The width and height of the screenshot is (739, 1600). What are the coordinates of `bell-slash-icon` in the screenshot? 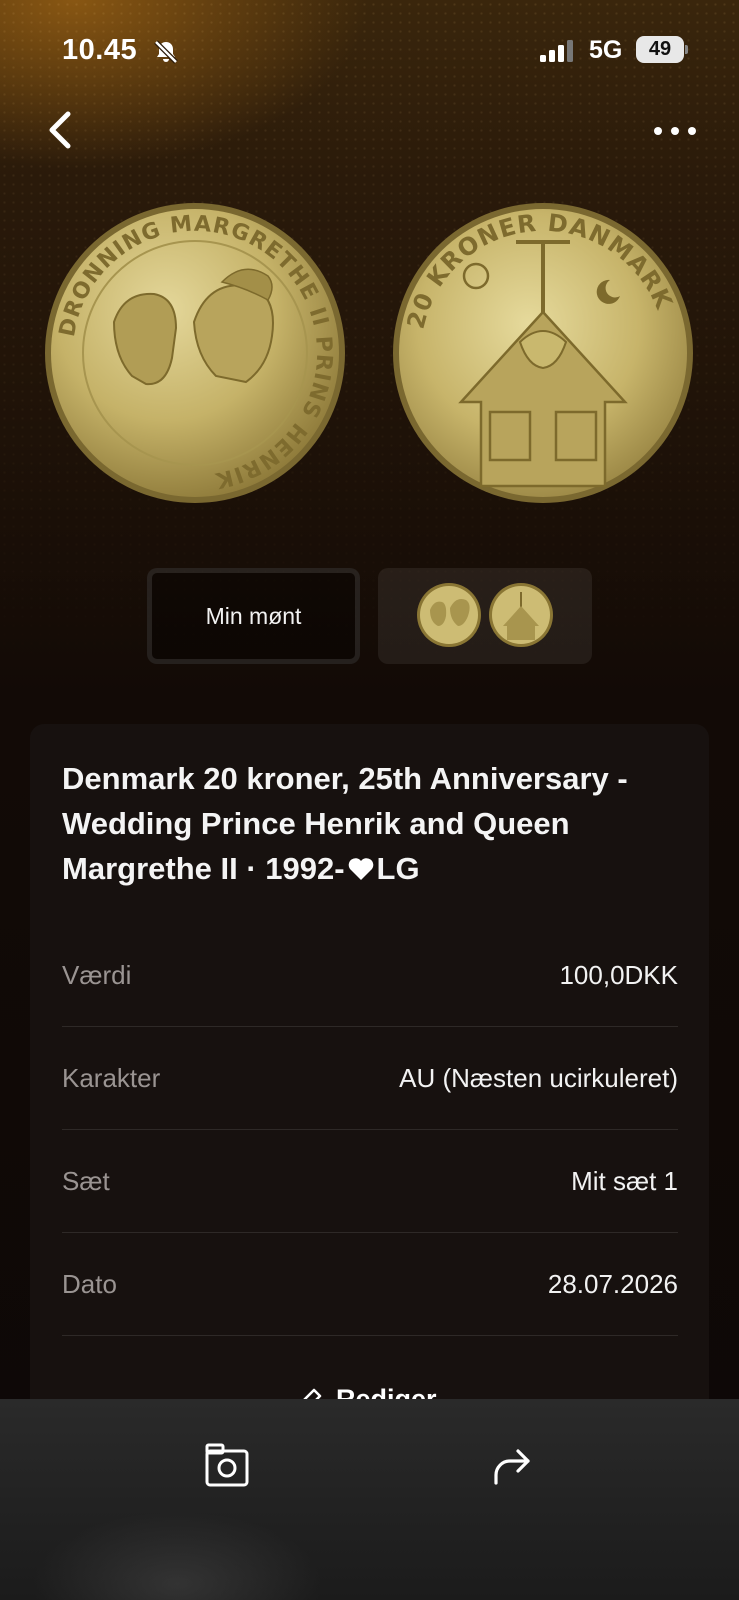 It's located at (166, 52).